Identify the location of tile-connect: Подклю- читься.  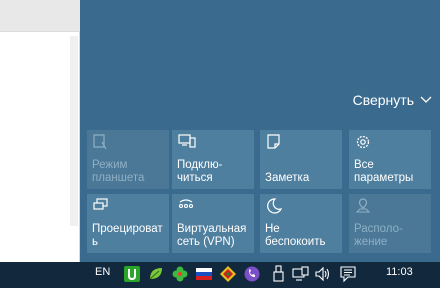
(213, 159).